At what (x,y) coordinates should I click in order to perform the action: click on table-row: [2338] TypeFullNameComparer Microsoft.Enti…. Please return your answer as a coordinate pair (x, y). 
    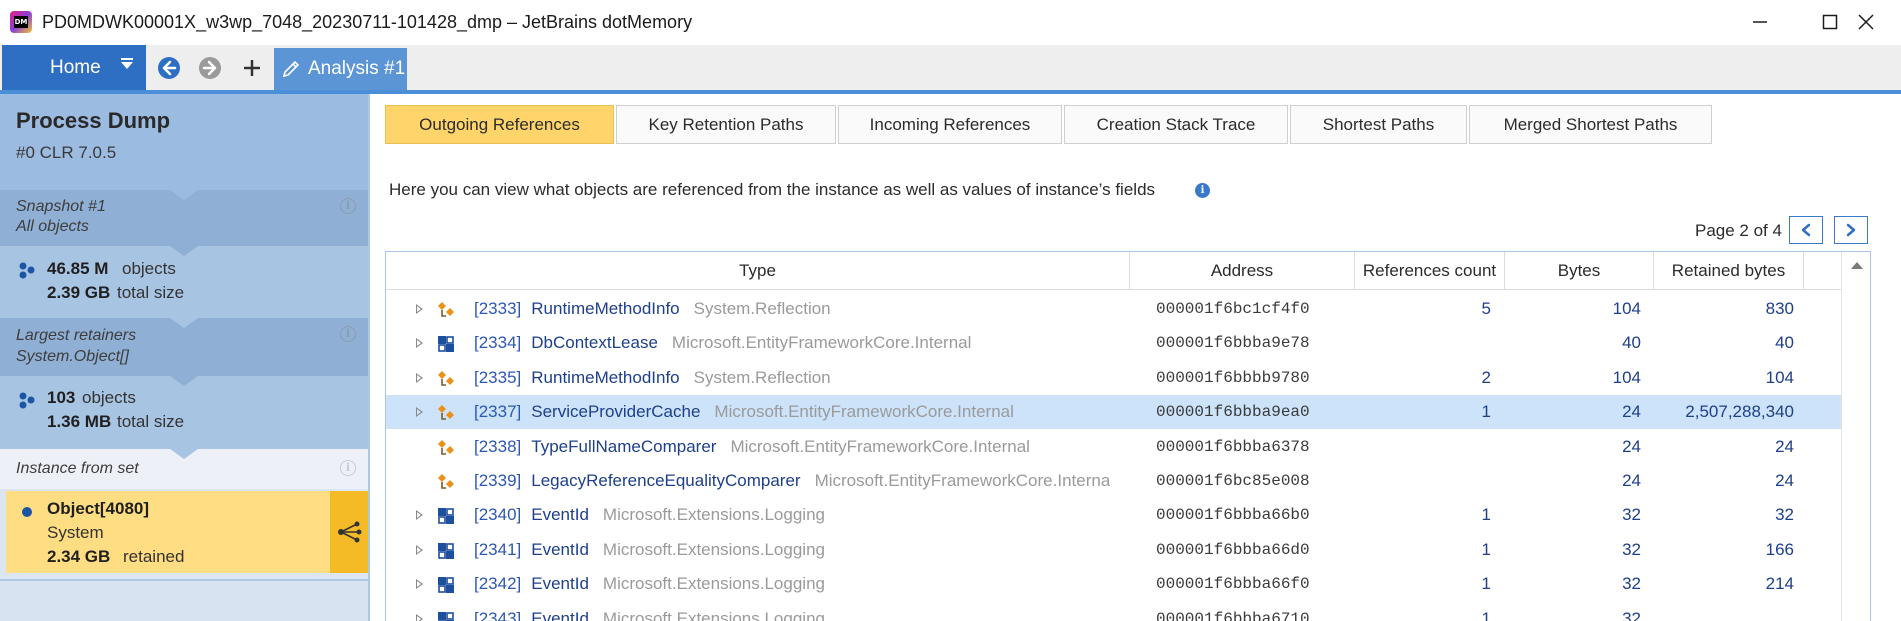
    Looking at the image, I should click on (1113, 447).